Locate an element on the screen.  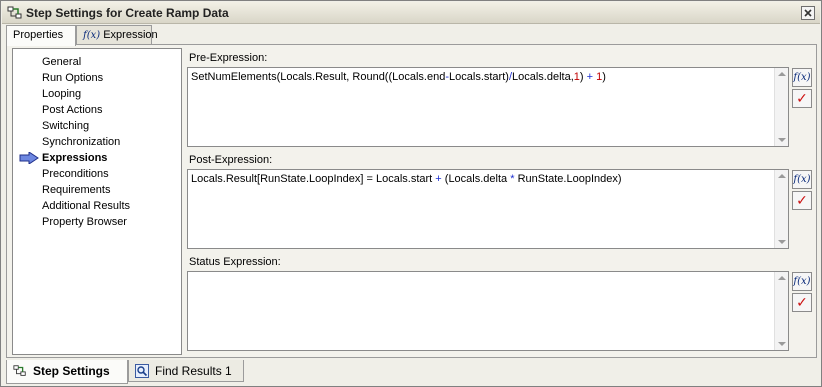
pre-expression-fx-button: f(x) is located at coordinates (802, 77).